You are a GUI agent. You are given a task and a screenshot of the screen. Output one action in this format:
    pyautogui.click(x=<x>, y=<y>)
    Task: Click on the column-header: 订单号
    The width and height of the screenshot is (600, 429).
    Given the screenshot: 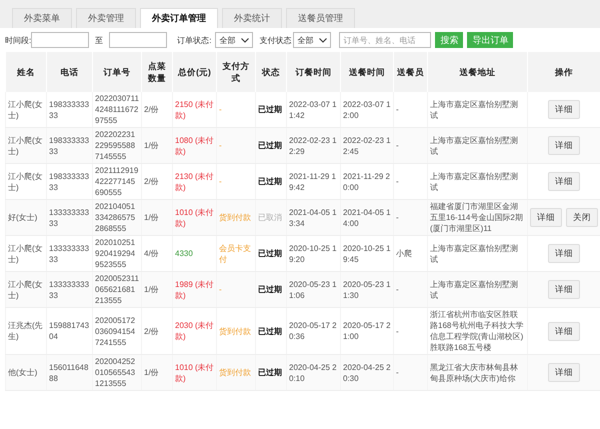 What is the action you would take?
    pyautogui.click(x=117, y=72)
    